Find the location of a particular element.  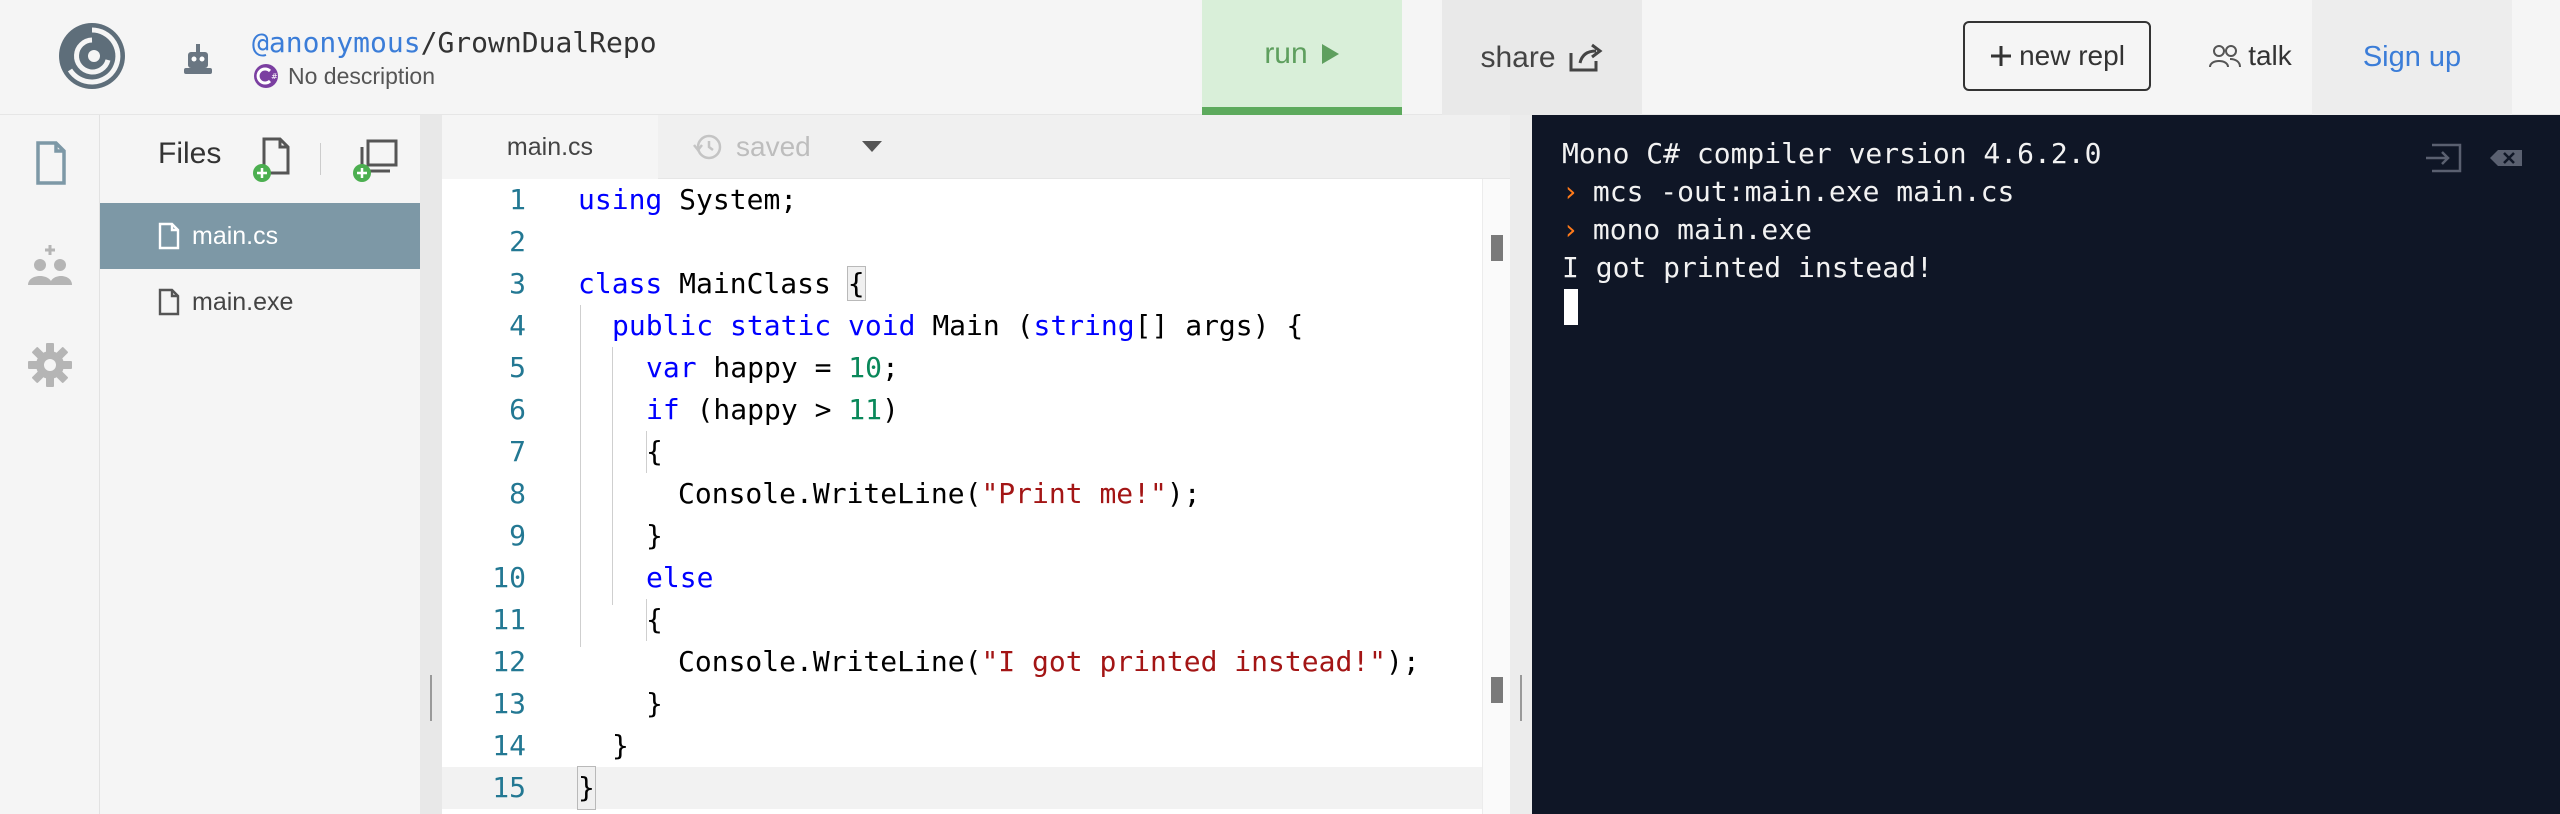

editor-scrollbar is located at coordinates (1496, 496).